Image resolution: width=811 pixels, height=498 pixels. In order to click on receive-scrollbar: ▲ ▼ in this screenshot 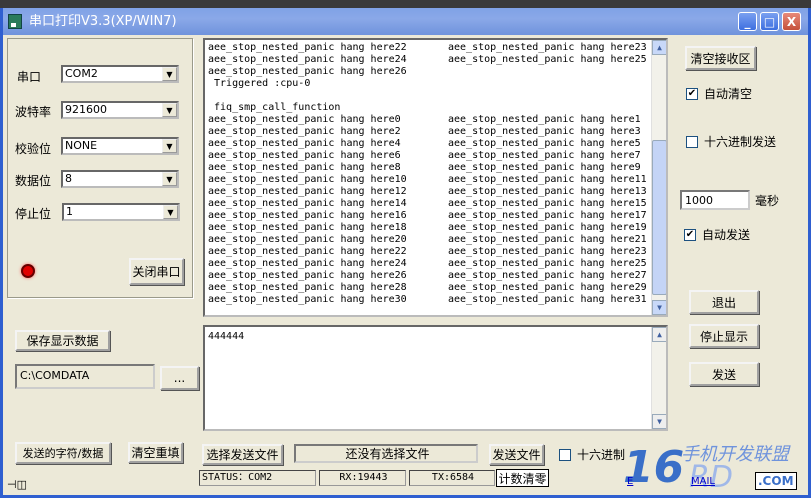, I will do `click(658, 177)`.